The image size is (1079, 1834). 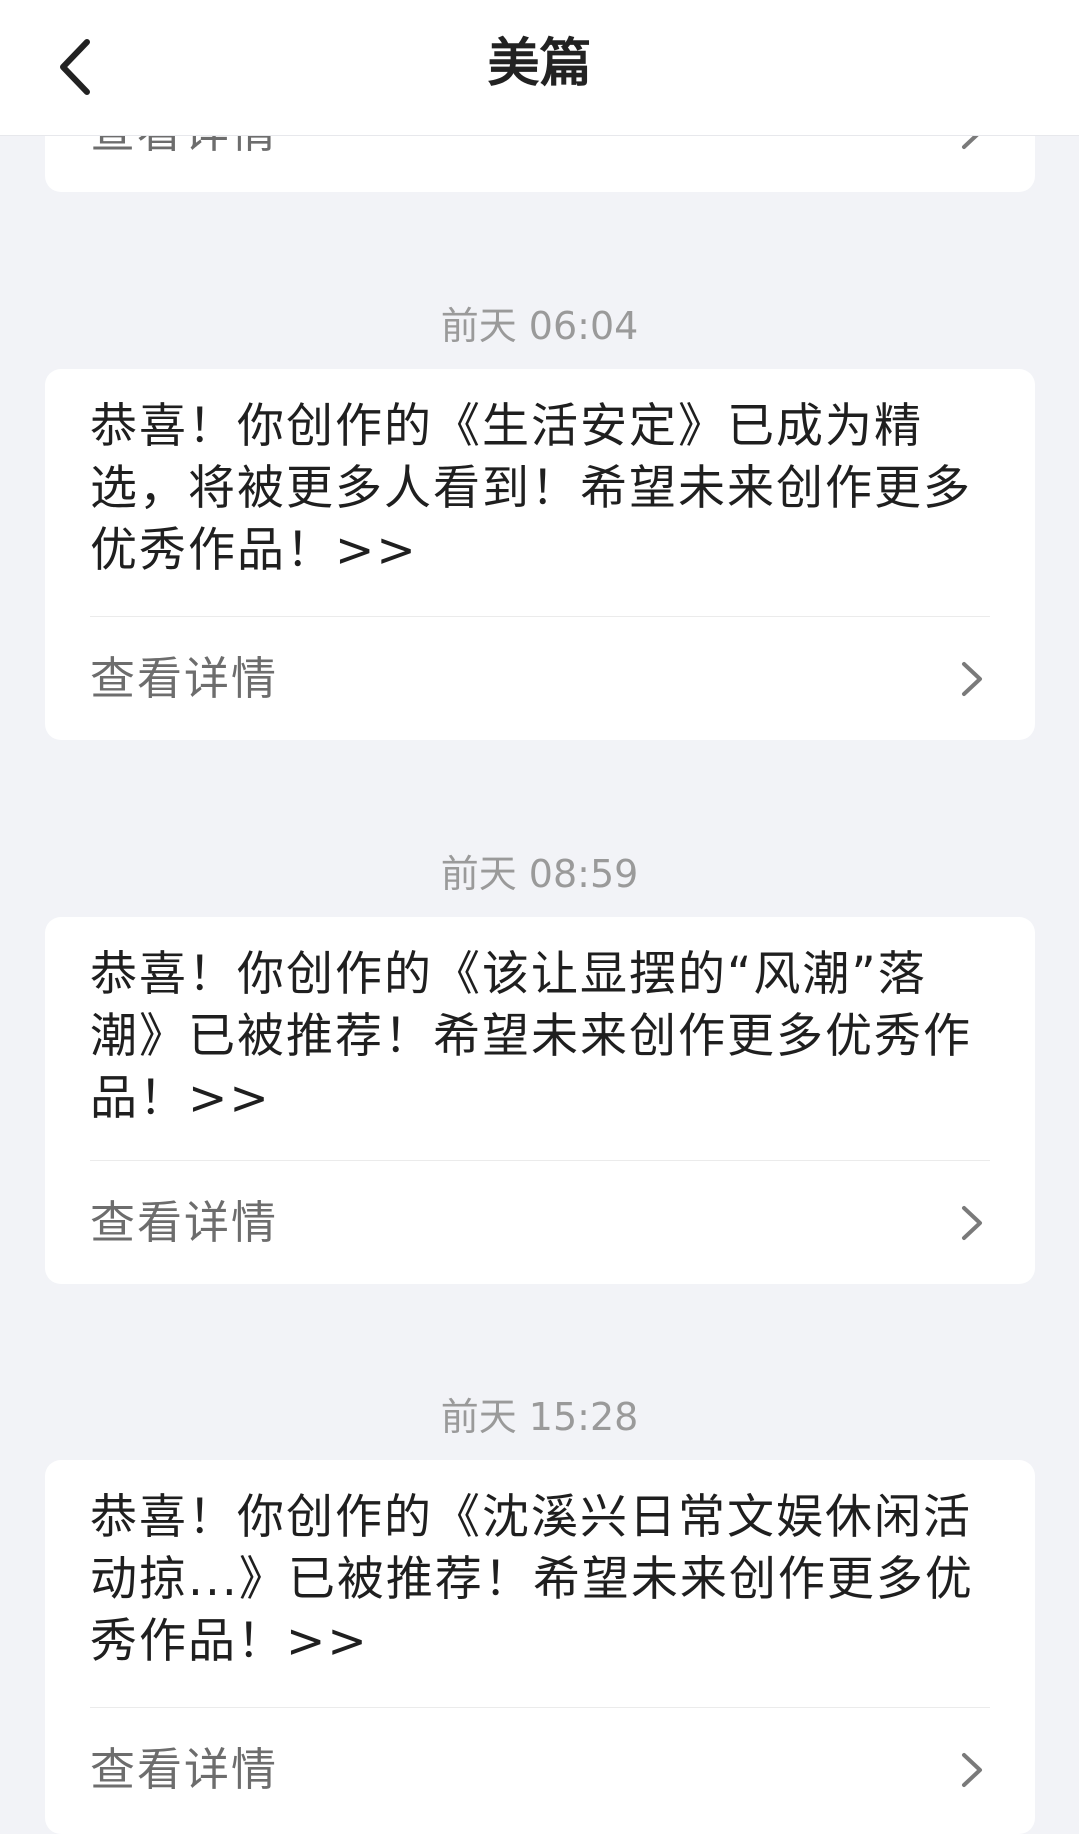 I want to click on message-text: 恭喜！你创作的《该让显摆的“风潮”落潮》已被推荐！希望未来创作更多优秀作品！>>, so click(x=542, y=1037).